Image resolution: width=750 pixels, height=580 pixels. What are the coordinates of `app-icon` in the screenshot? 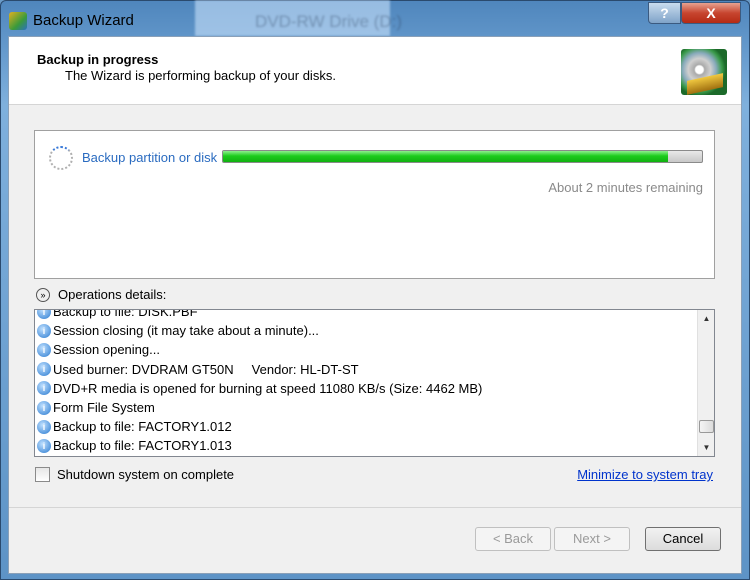 It's located at (18, 21).